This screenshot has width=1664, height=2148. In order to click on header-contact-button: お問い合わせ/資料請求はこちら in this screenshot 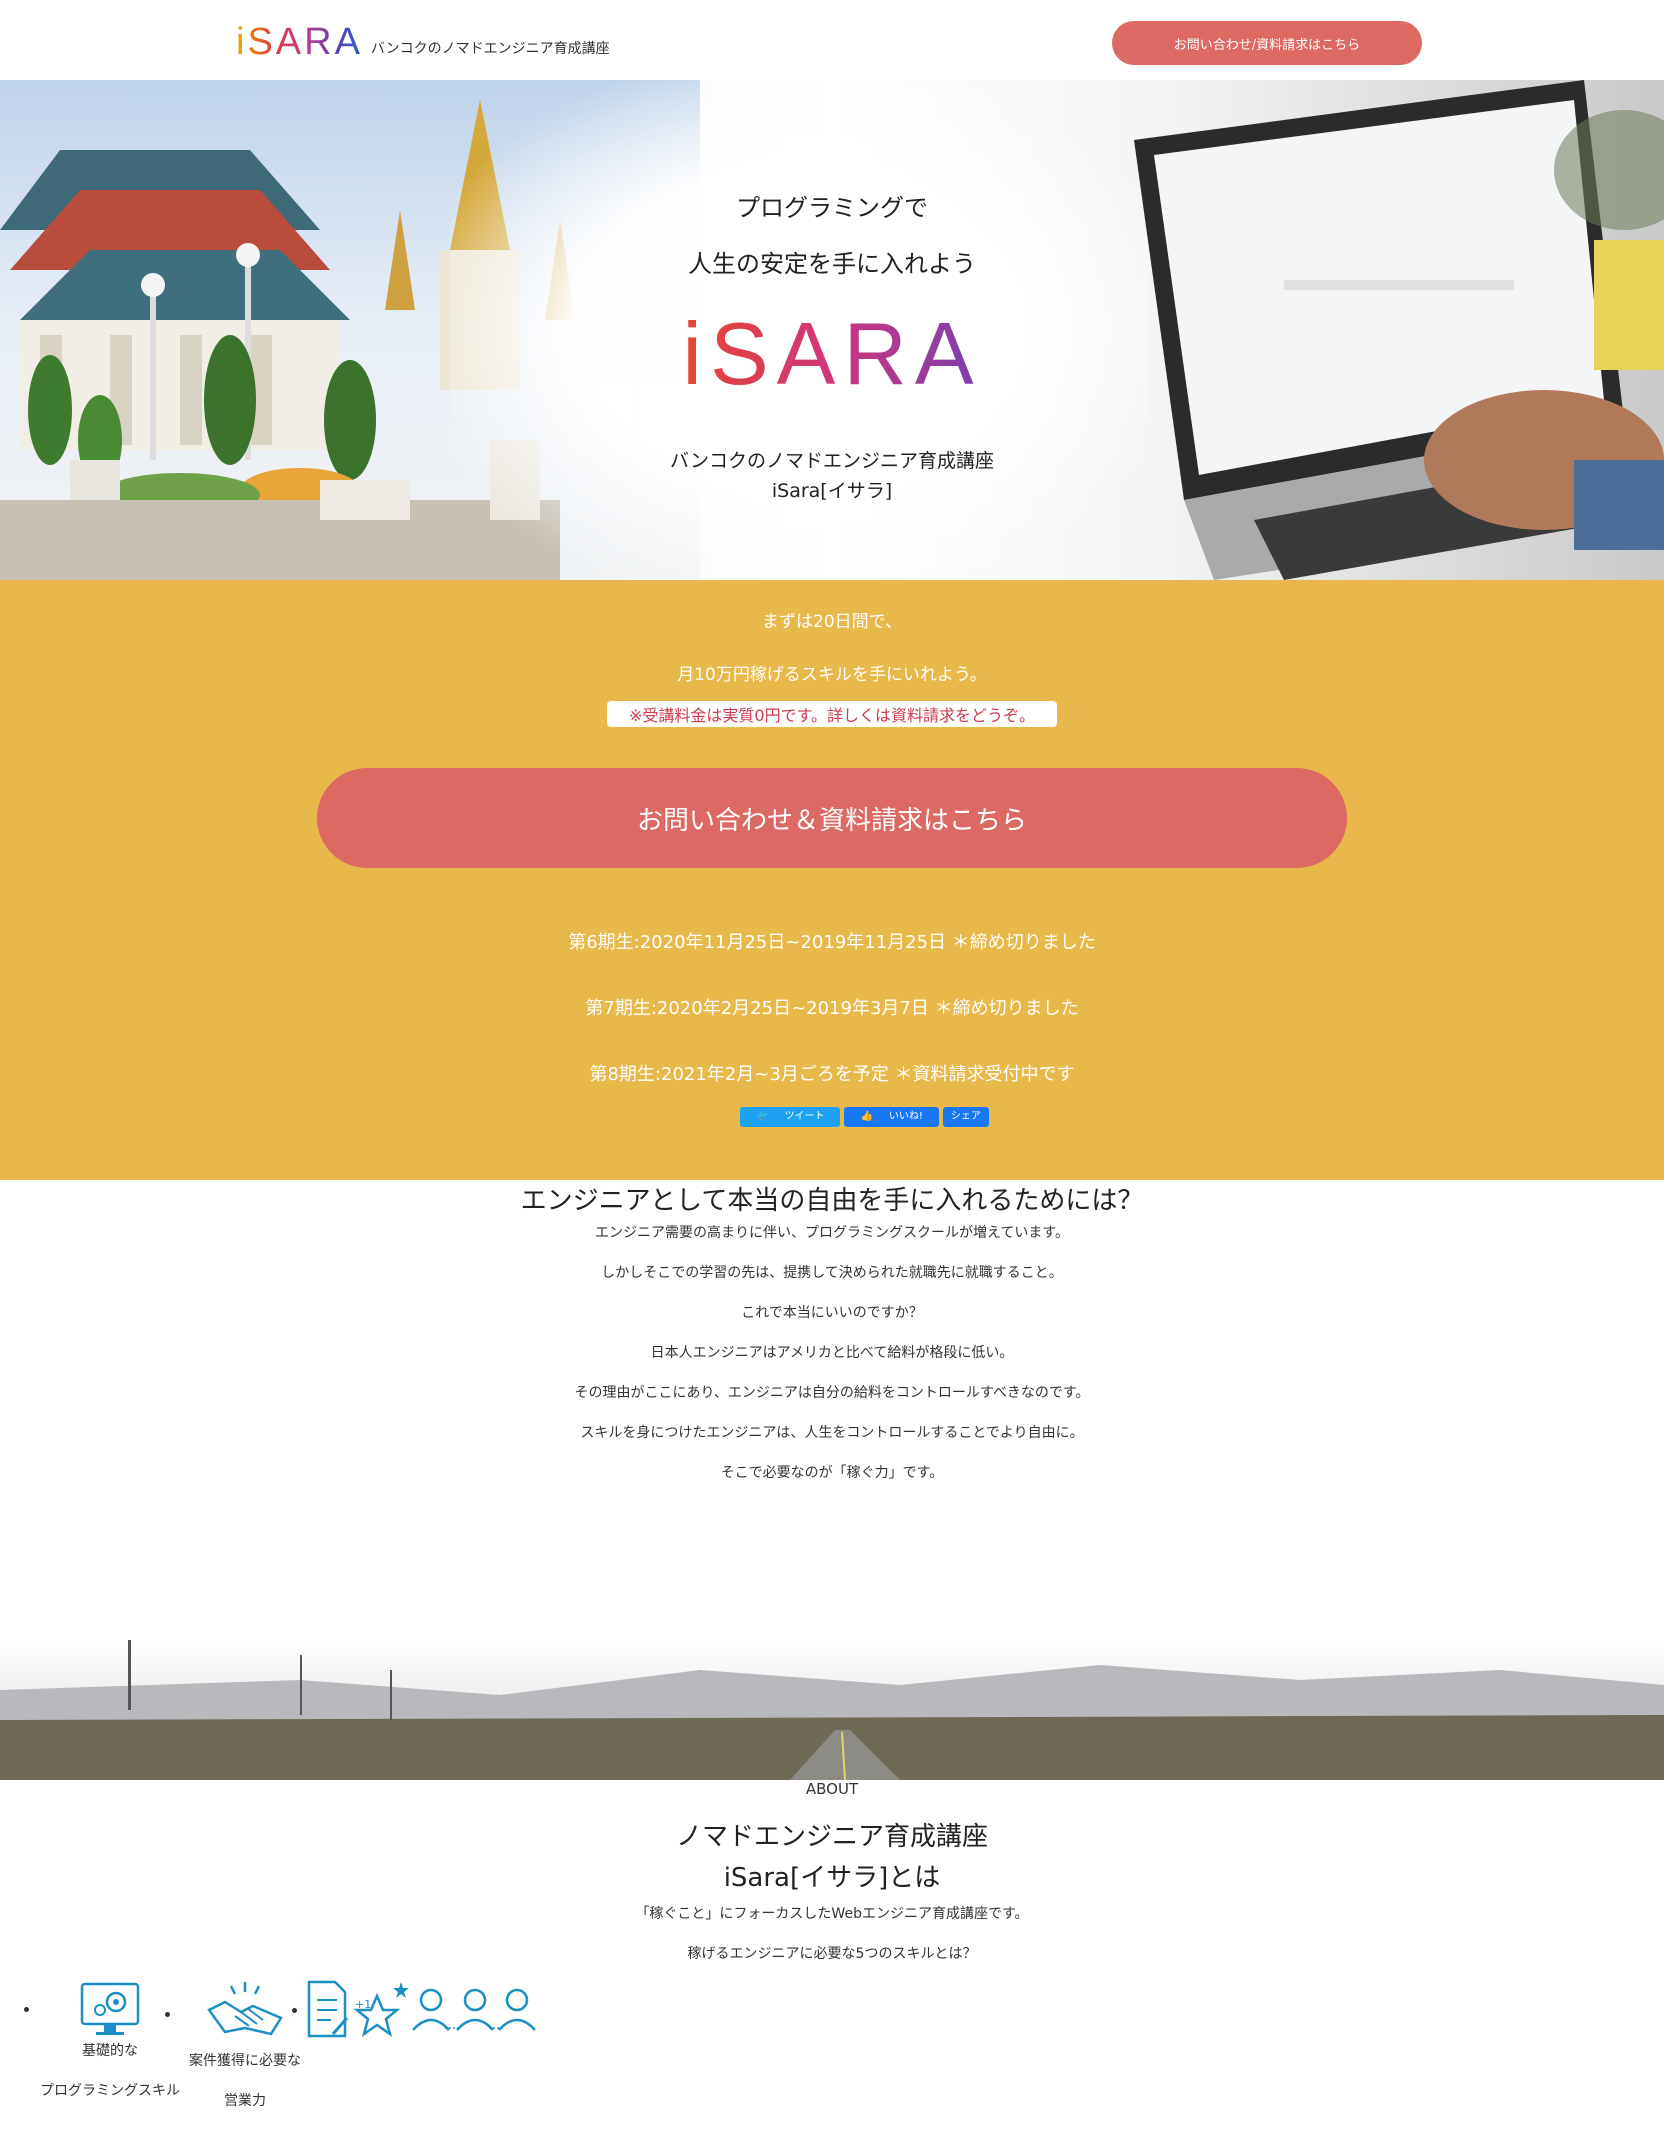, I will do `click(1267, 43)`.